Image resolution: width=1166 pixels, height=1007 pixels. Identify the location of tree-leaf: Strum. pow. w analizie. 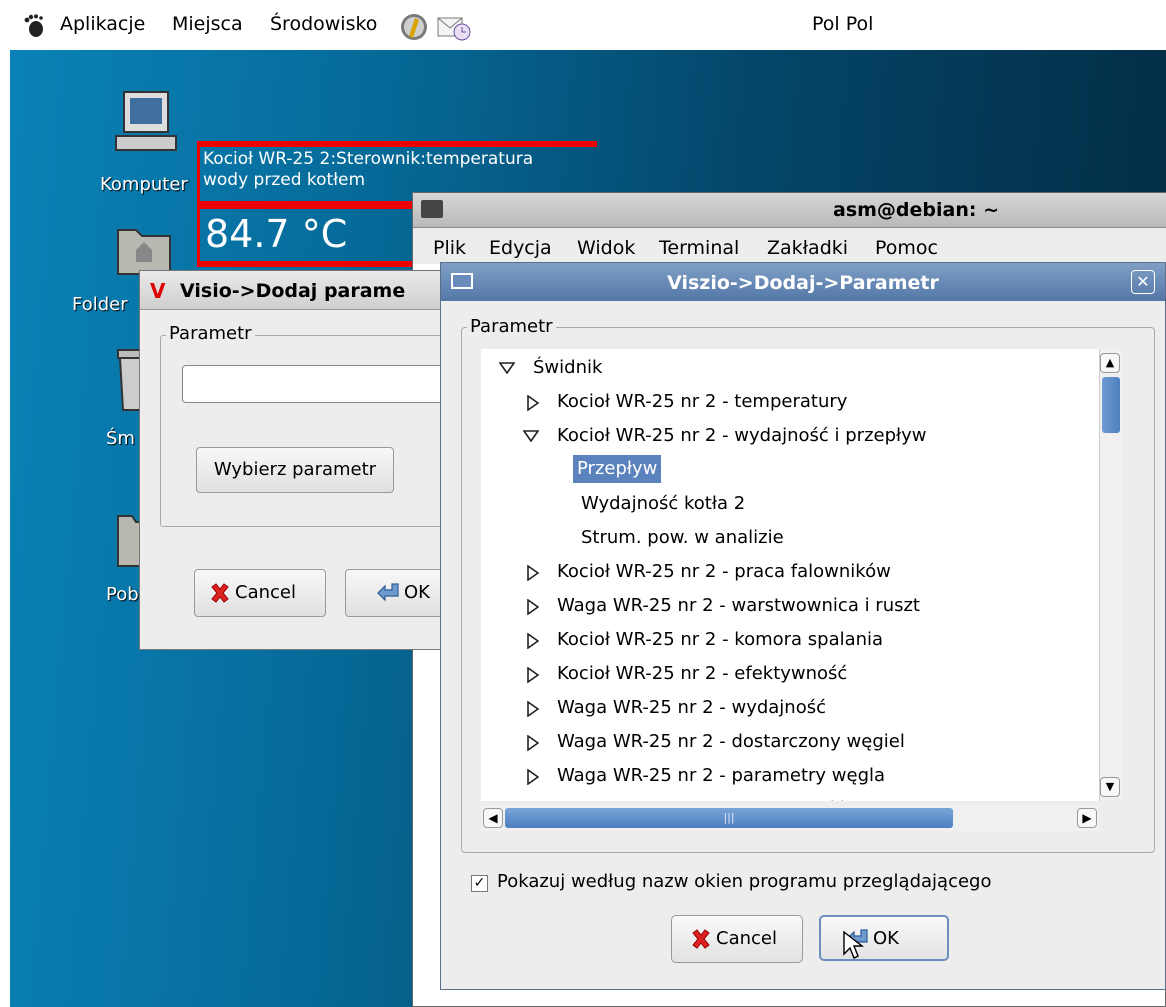
(781, 538).